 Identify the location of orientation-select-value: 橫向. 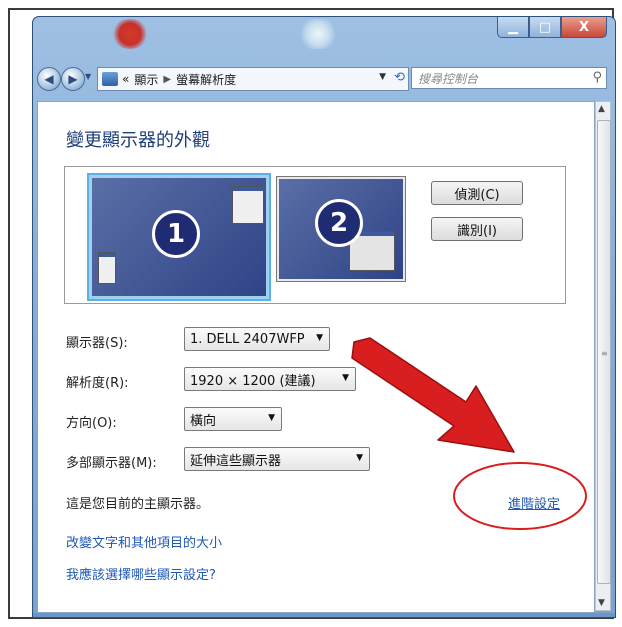
(203, 421).